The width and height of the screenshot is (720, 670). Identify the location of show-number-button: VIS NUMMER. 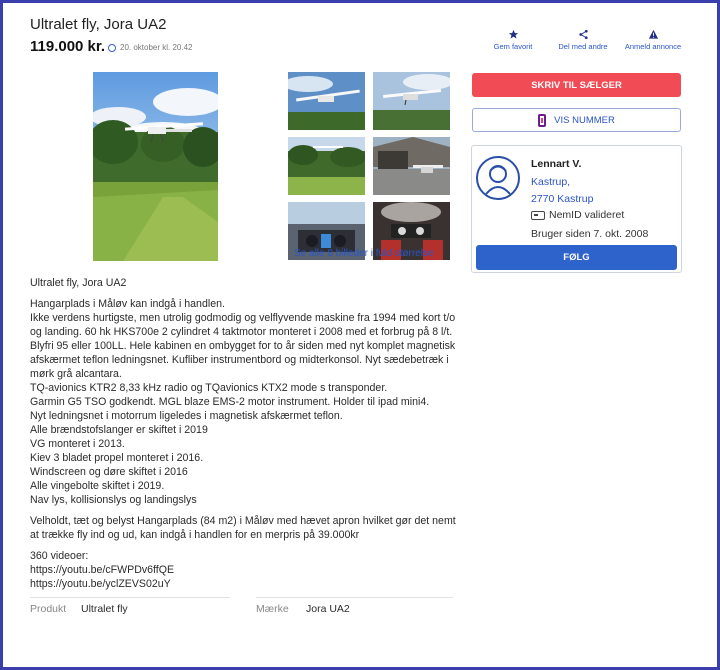
(576, 120).